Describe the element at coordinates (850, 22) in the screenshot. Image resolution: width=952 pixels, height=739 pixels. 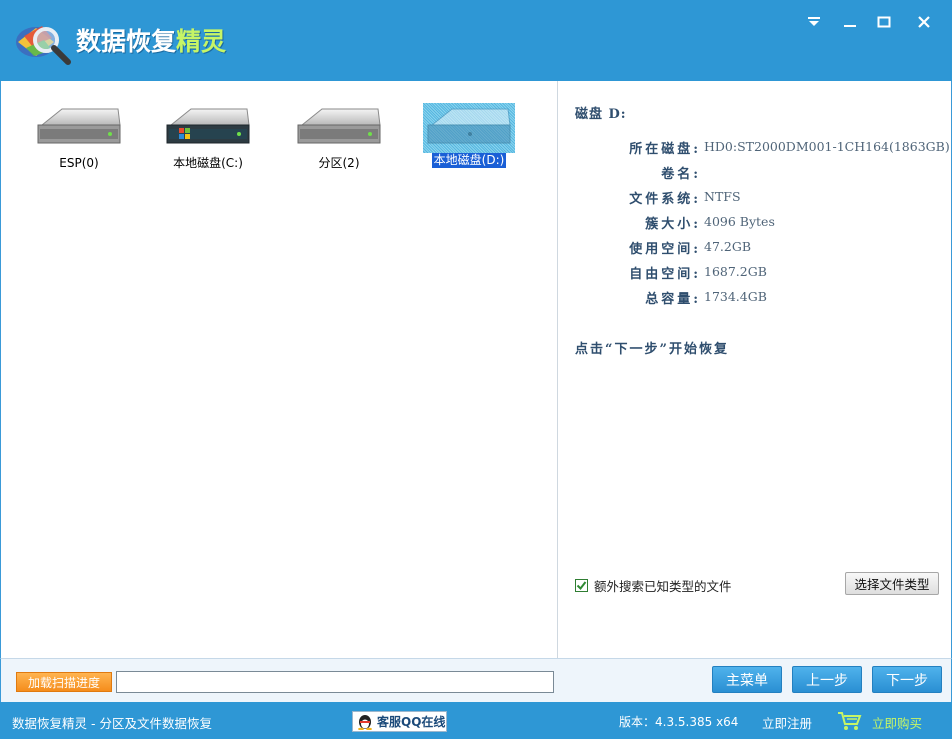
I see `minimize-icon` at that location.